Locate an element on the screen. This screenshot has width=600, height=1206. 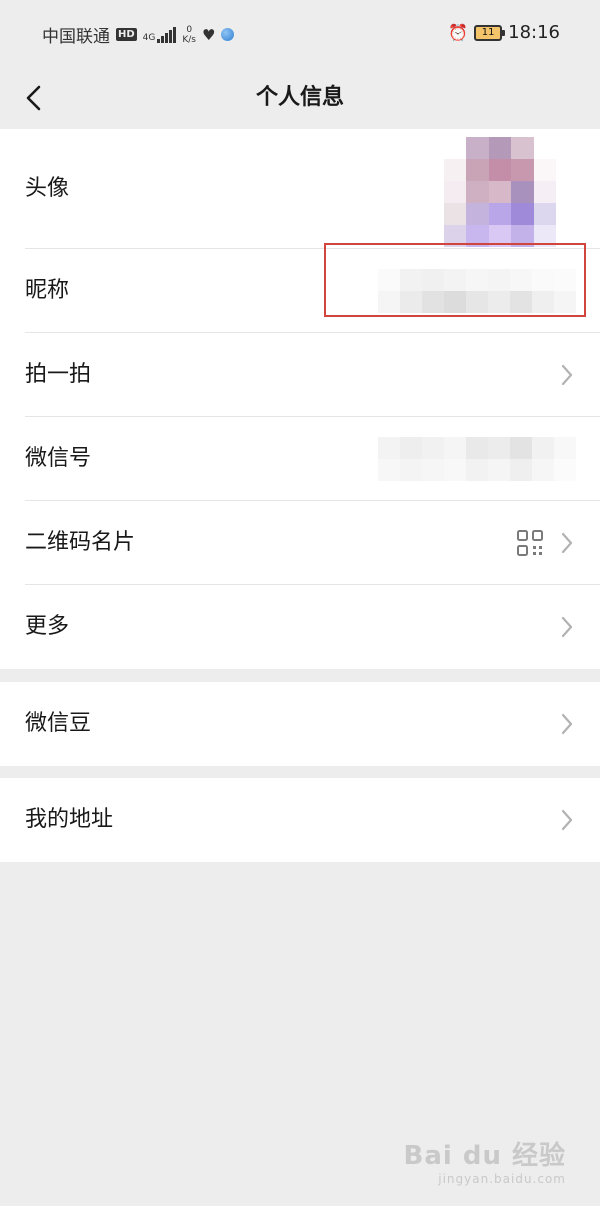
pat-label: 拍一拍 is located at coordinates (58, 374).